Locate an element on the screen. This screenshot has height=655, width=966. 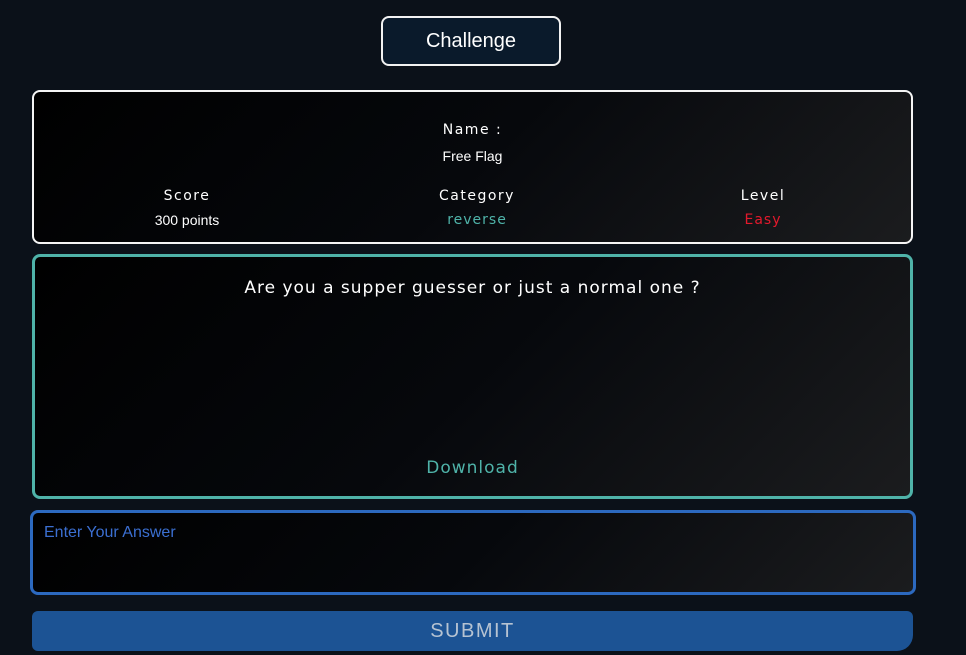
score-label: Score is located at coordinates (187, 196).